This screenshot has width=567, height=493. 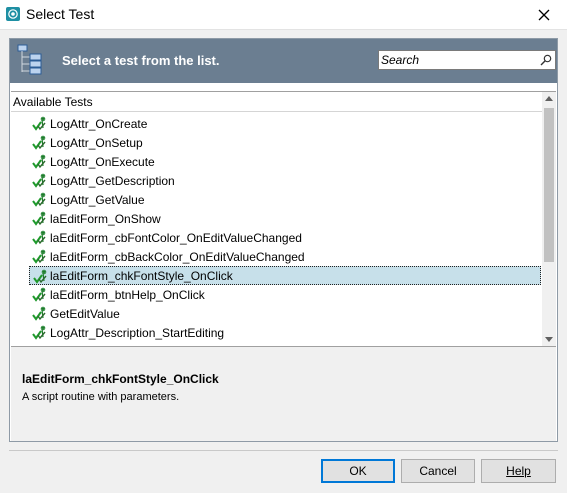 I want to click on list-item-label: LogAttr_GetDescription, so click(x=112, y=181).